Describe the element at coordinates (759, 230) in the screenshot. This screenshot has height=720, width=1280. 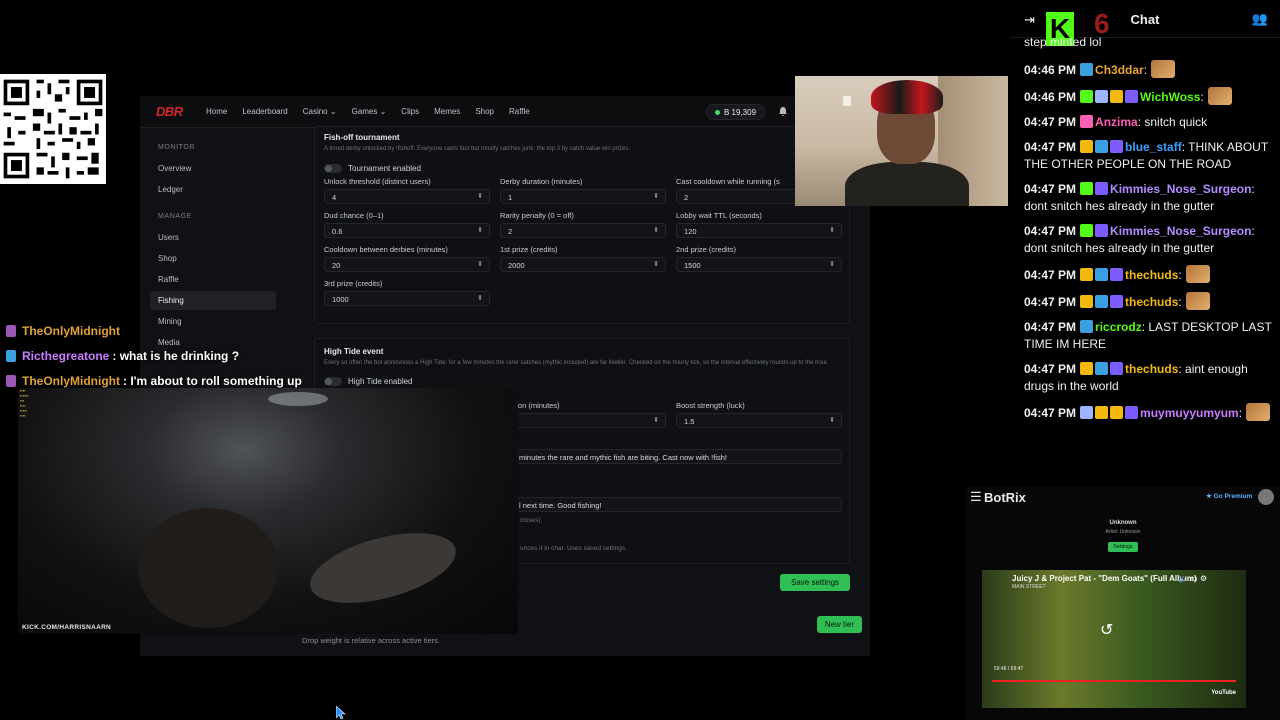
I see `lobby-ttl-input: 120` at that location.